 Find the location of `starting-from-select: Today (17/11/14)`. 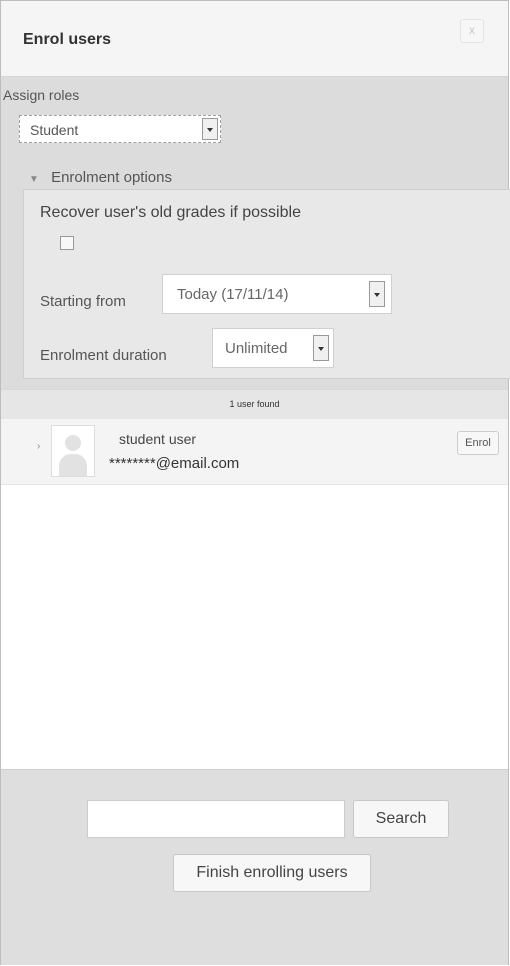

starting-from-select: Today (17/11/14) is located at coordinates (277, 294).